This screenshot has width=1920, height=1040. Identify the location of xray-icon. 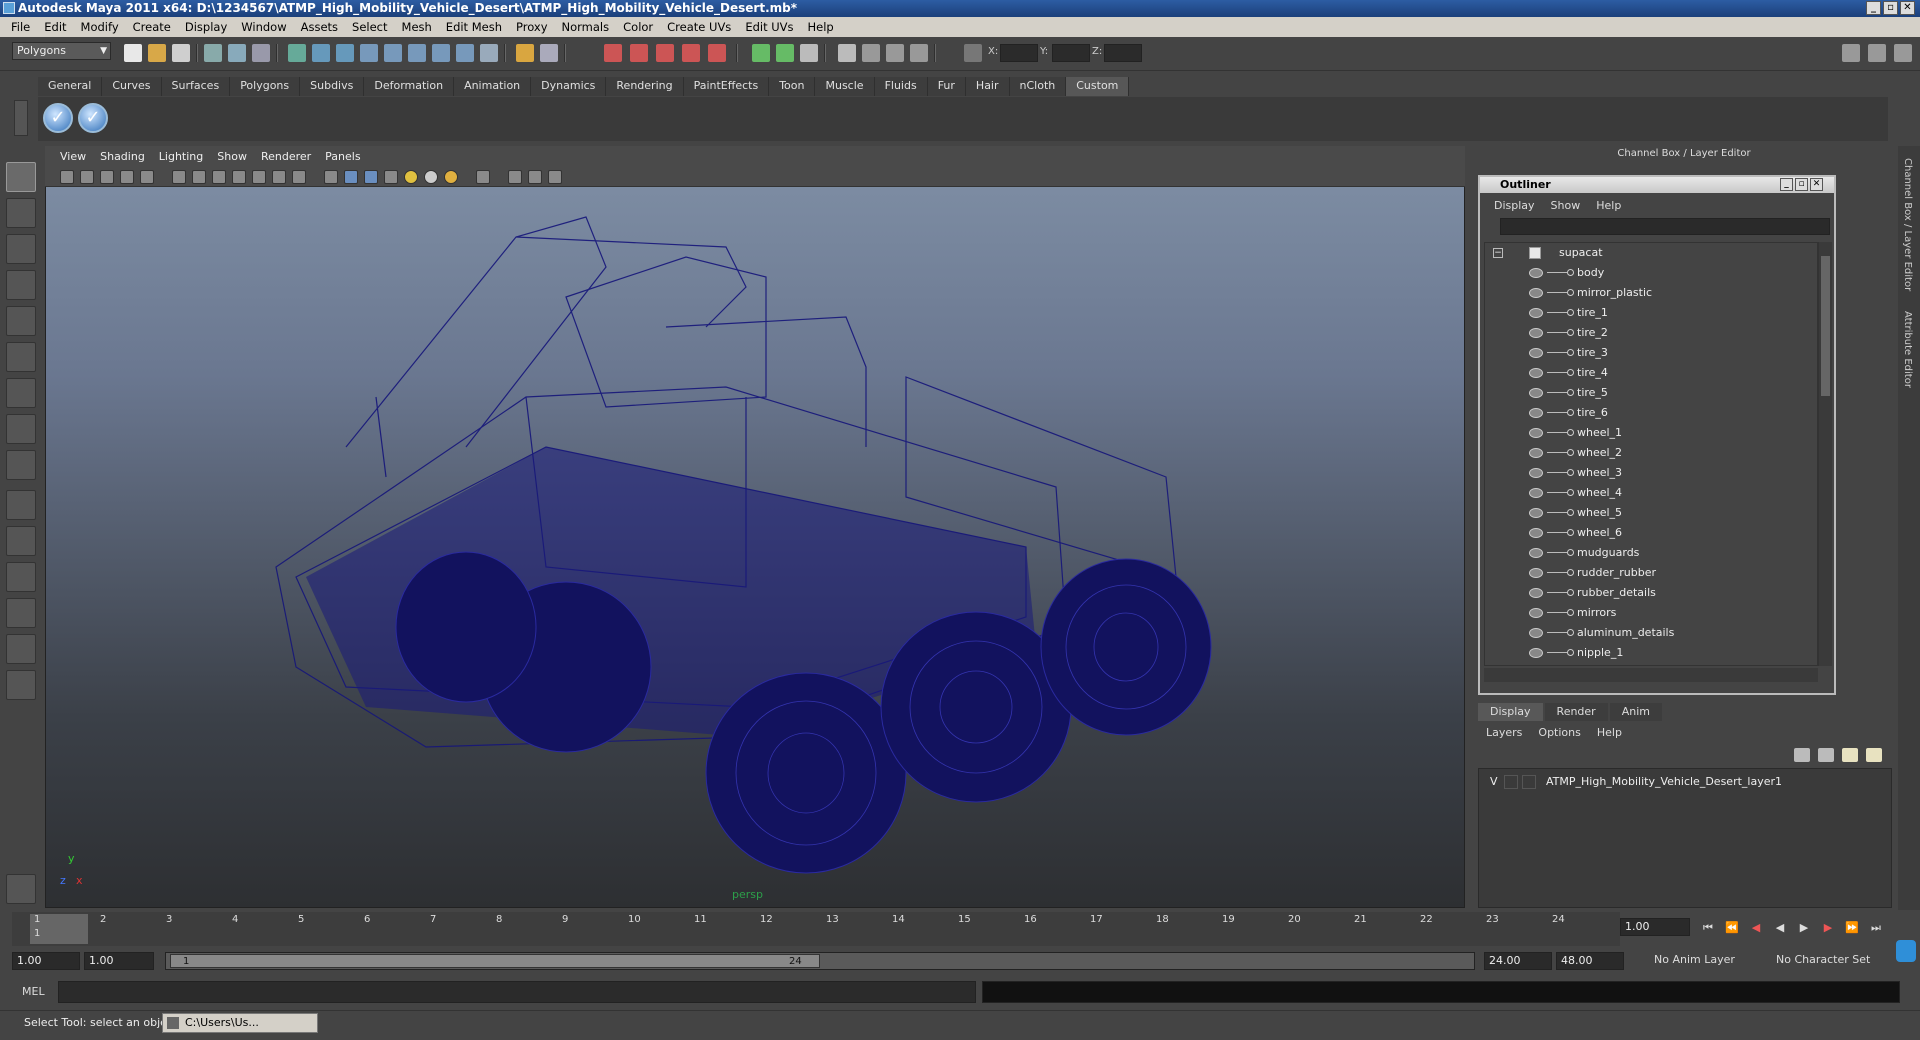
(515, 177).